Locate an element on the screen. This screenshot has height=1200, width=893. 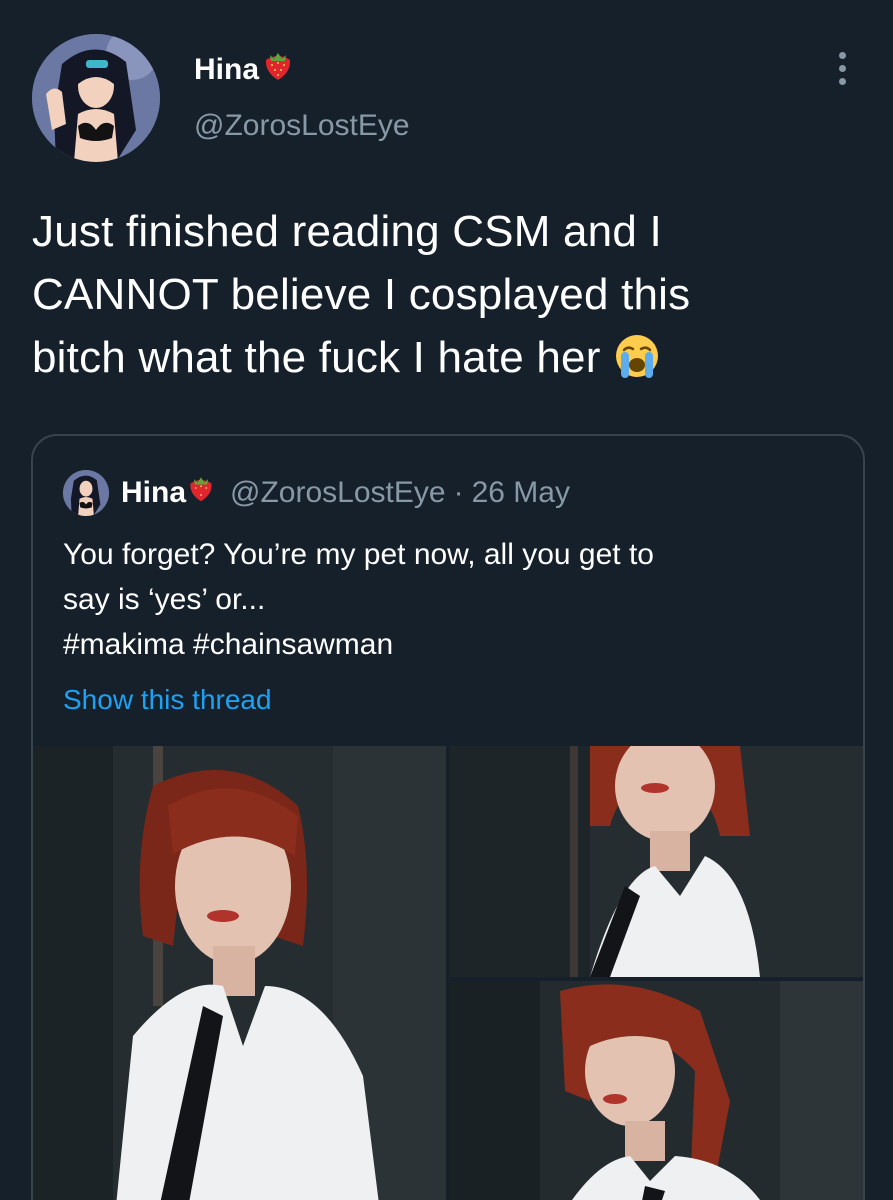
vertical-ellipsis-icon is located at coordinates (842, 55).